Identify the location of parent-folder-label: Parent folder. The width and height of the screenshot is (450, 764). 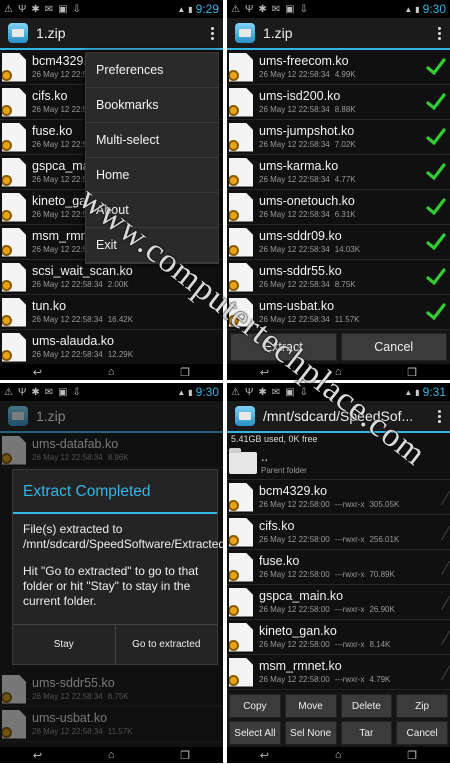
(284, 470).